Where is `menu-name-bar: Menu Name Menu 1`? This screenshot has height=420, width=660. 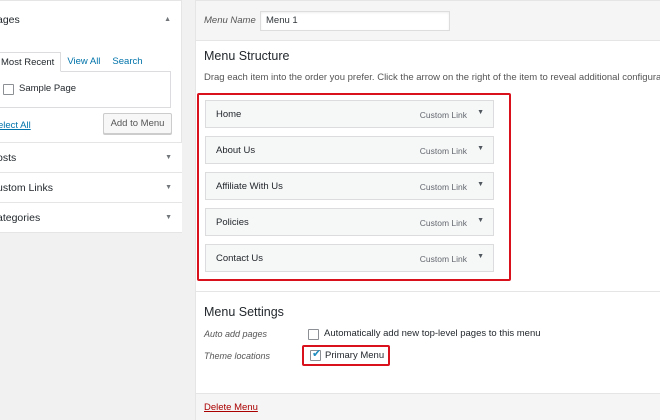 menu-name-bar: Menu Name Menu 1 is located at coordinates (428, 21).